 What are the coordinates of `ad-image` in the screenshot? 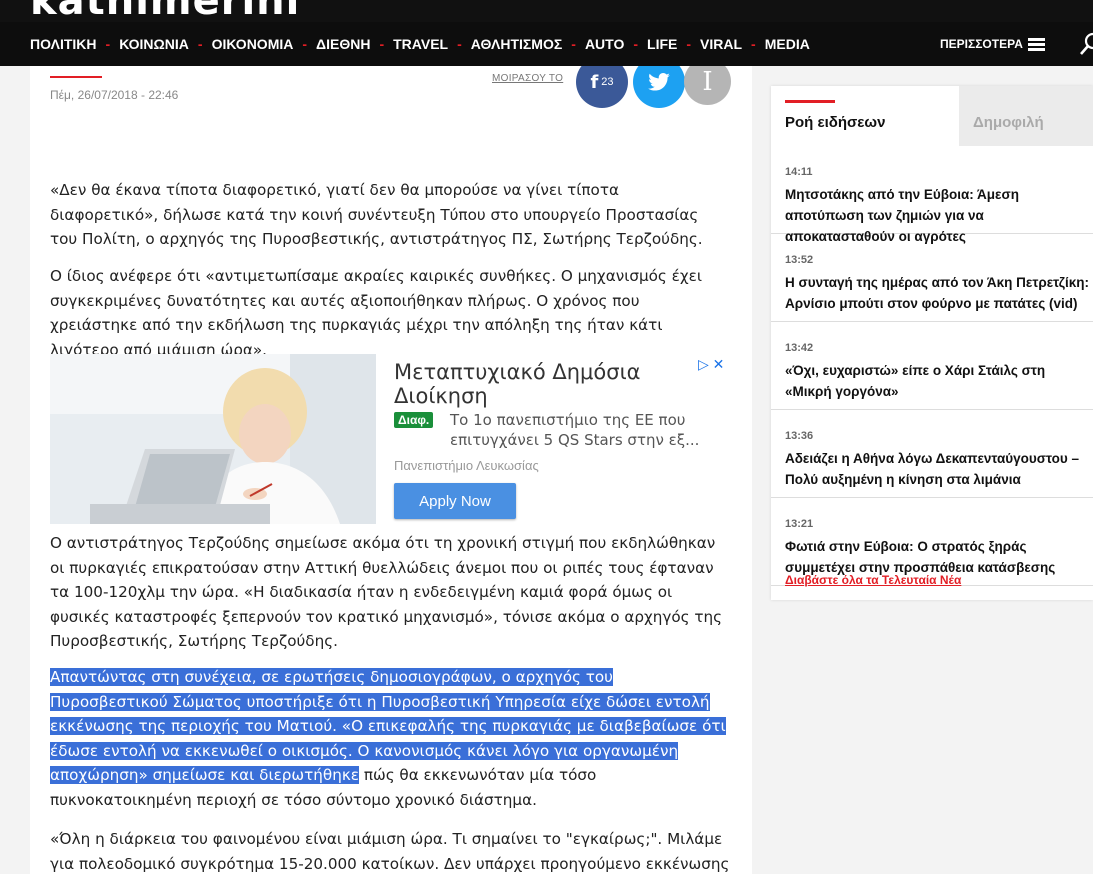 It's located at (213, 439).